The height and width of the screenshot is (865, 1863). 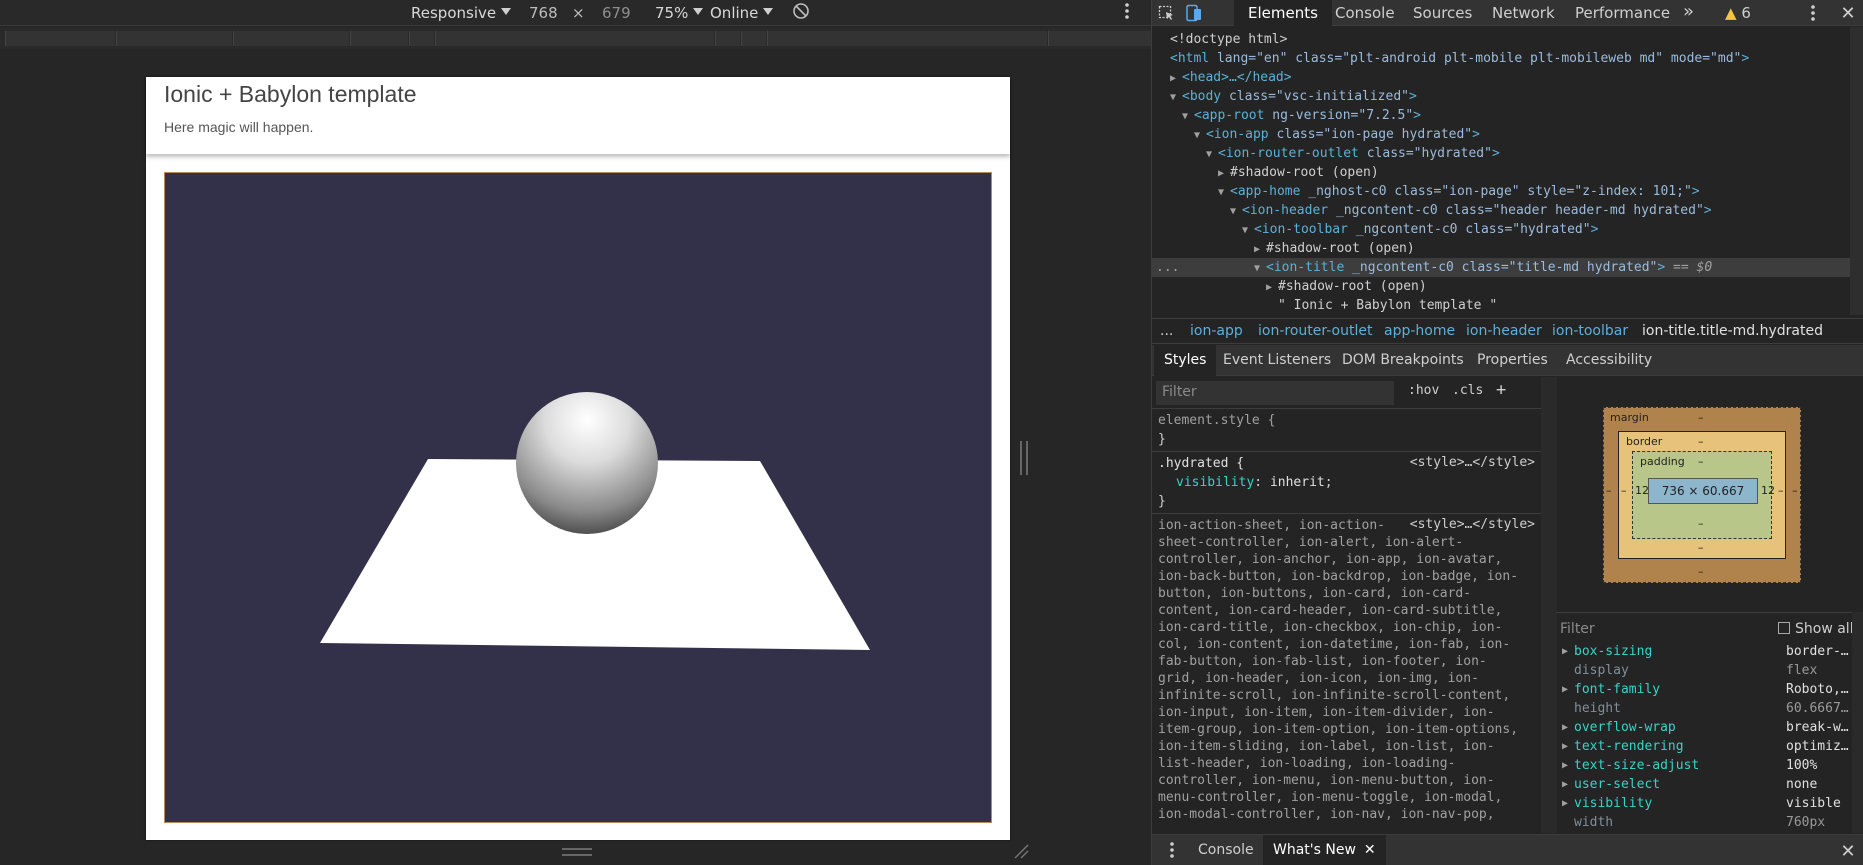 What do you see at coordinates (239, 127) in the screenshot?
I see `page-subtitle: Here magic will happen.` at bounding box center [239, 127].